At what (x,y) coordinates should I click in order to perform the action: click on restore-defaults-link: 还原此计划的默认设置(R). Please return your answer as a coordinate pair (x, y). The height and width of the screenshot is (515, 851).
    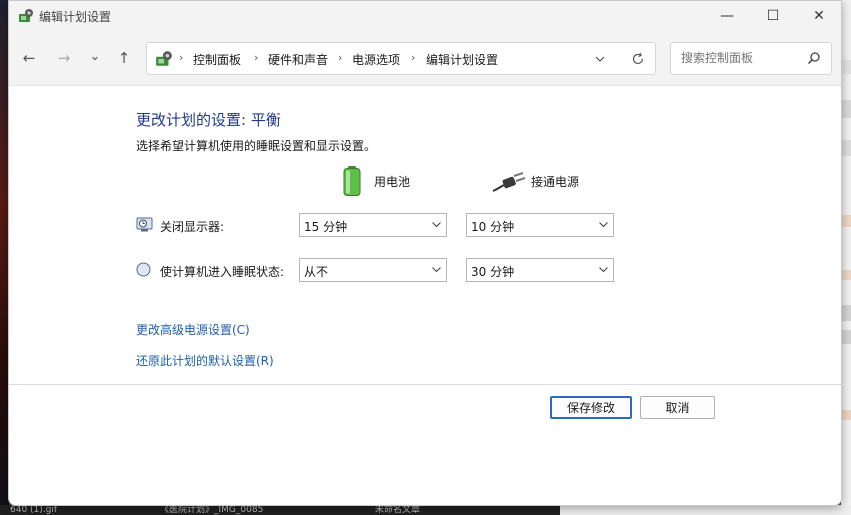
    Looking at the image, I should click on (205, 360).